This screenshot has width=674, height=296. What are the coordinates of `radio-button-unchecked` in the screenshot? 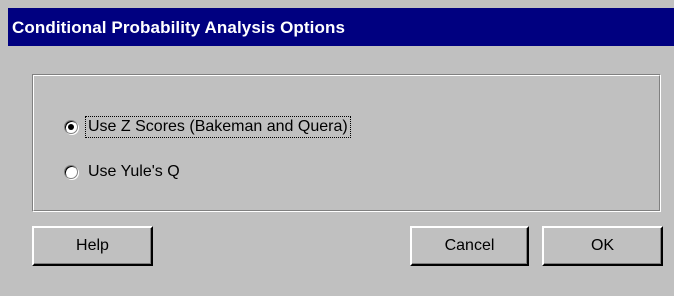 It's located at (71, 172).